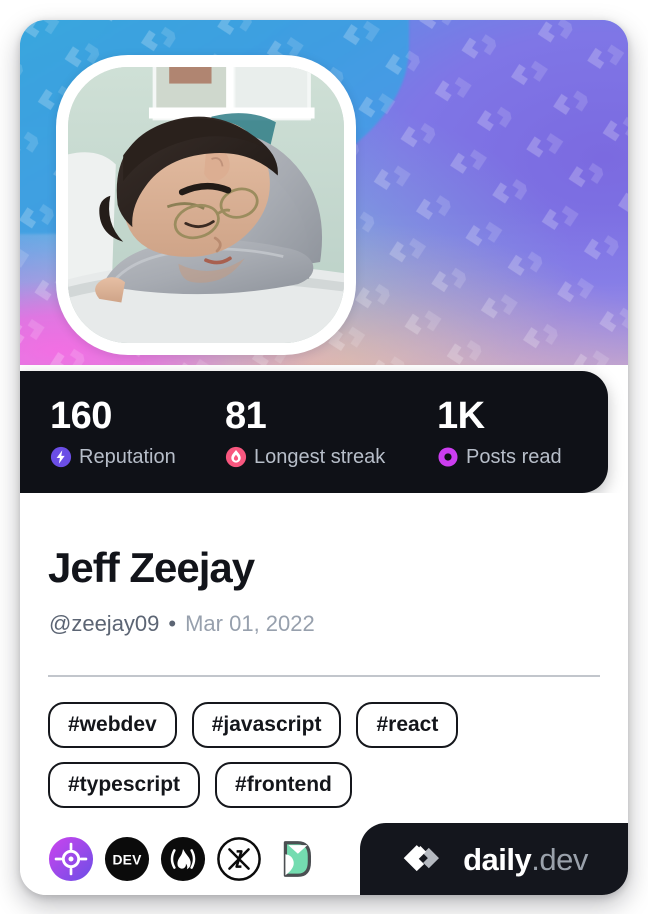 Image resolution: width=648 pixels, height=914 pixels. Describe the element at coordinates (124, 785) in the screenshot. I see `tag-chip: #typescript` at that location.